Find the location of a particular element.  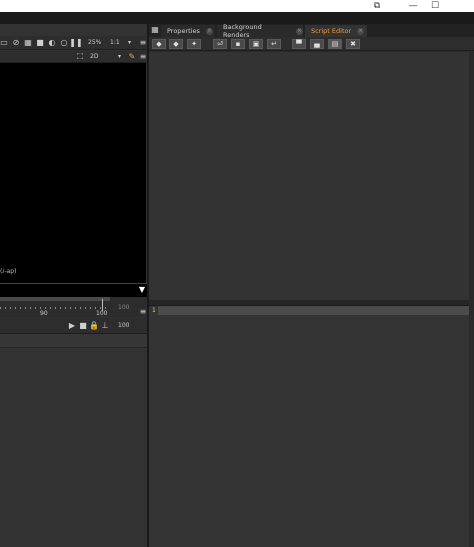

left-lower-bar is located at coordinates (74, 341).